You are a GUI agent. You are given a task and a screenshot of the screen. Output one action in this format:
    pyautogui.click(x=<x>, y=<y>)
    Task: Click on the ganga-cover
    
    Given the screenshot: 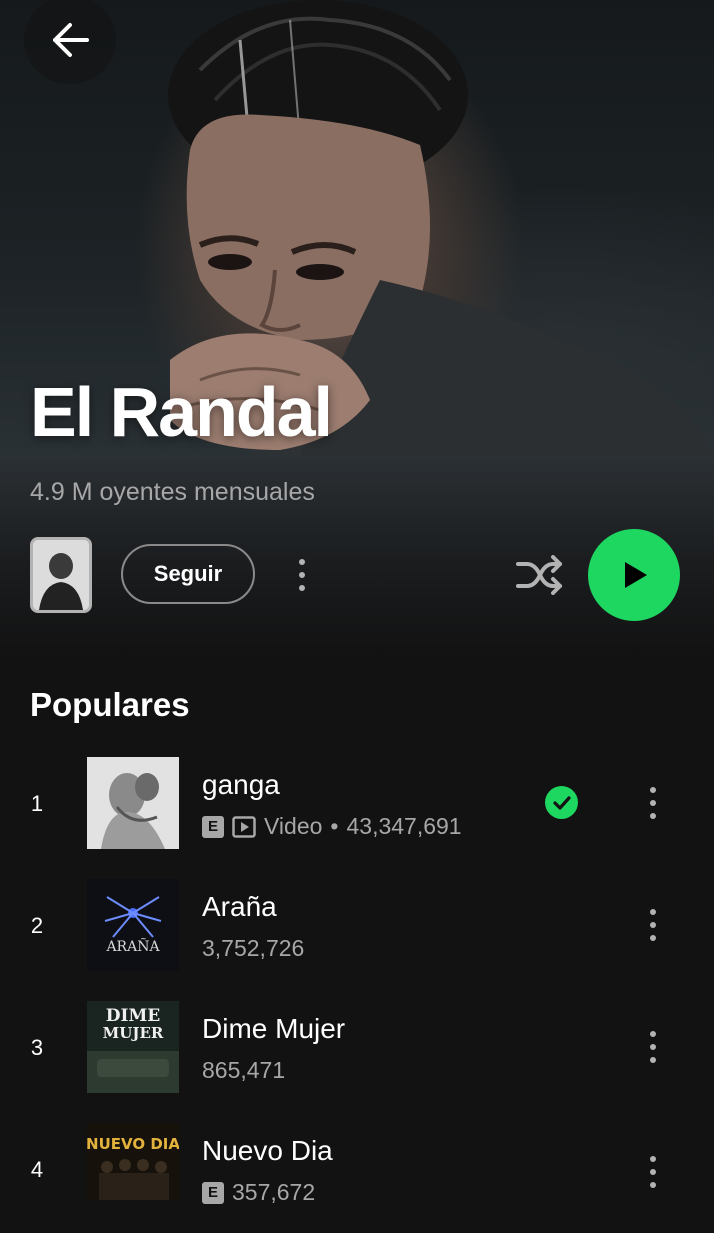 What is the action you would take?
    pyautogui.click(x=133, y=803)
    